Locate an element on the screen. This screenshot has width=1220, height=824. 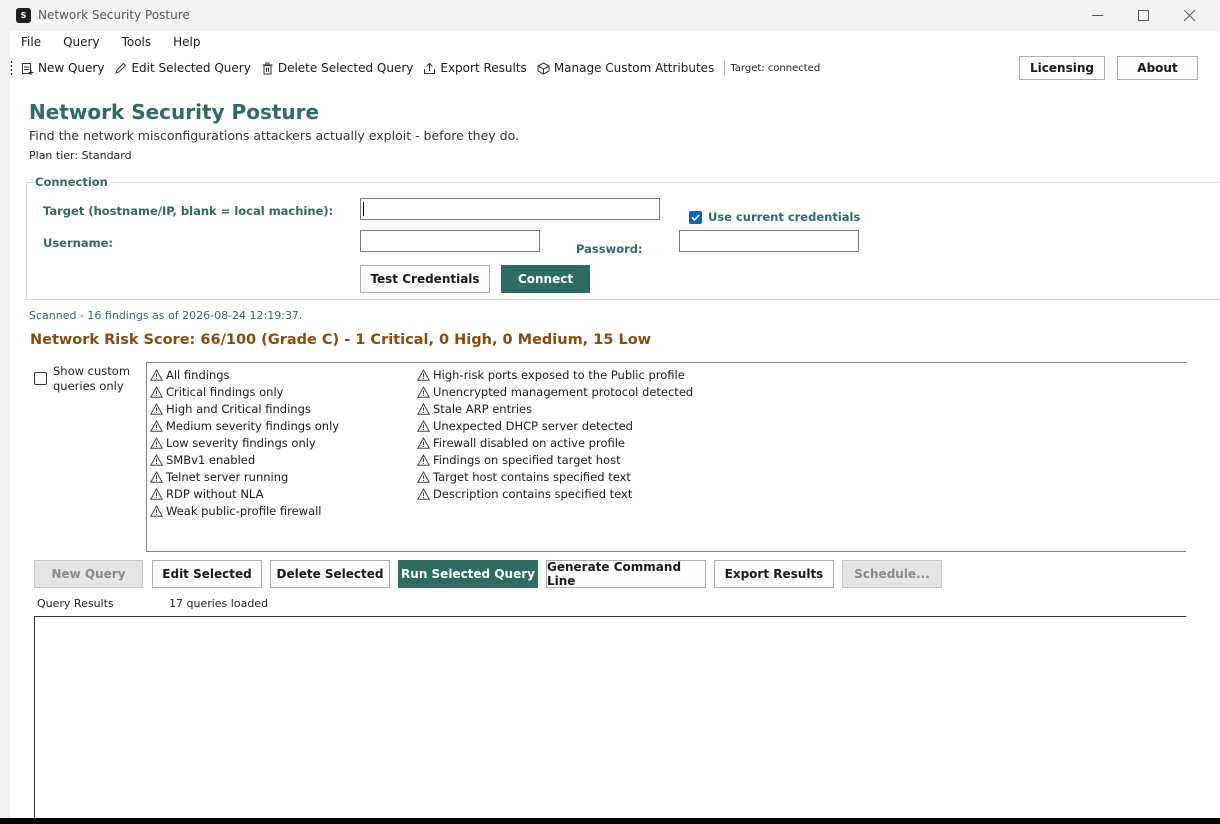
query-list-item: SMBv1 enabled is located at coordinates (244, 459).